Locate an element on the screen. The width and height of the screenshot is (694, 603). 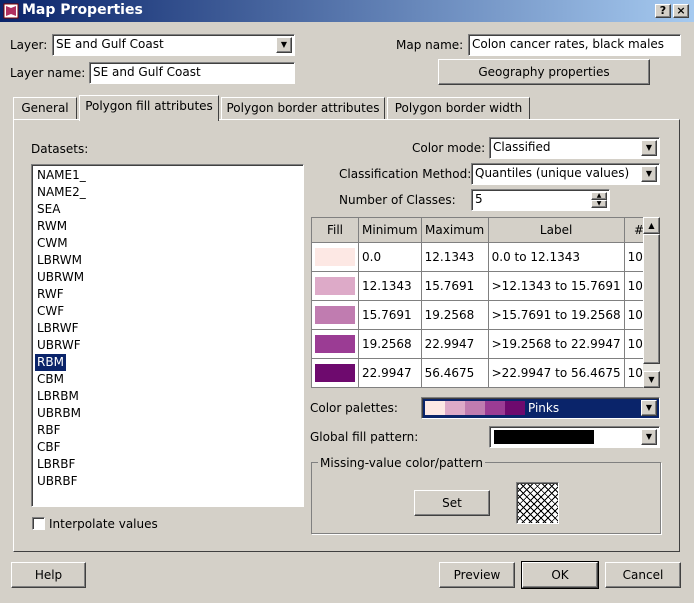
scroll-up-icon: ▲ is located at coordinates (651, 225).